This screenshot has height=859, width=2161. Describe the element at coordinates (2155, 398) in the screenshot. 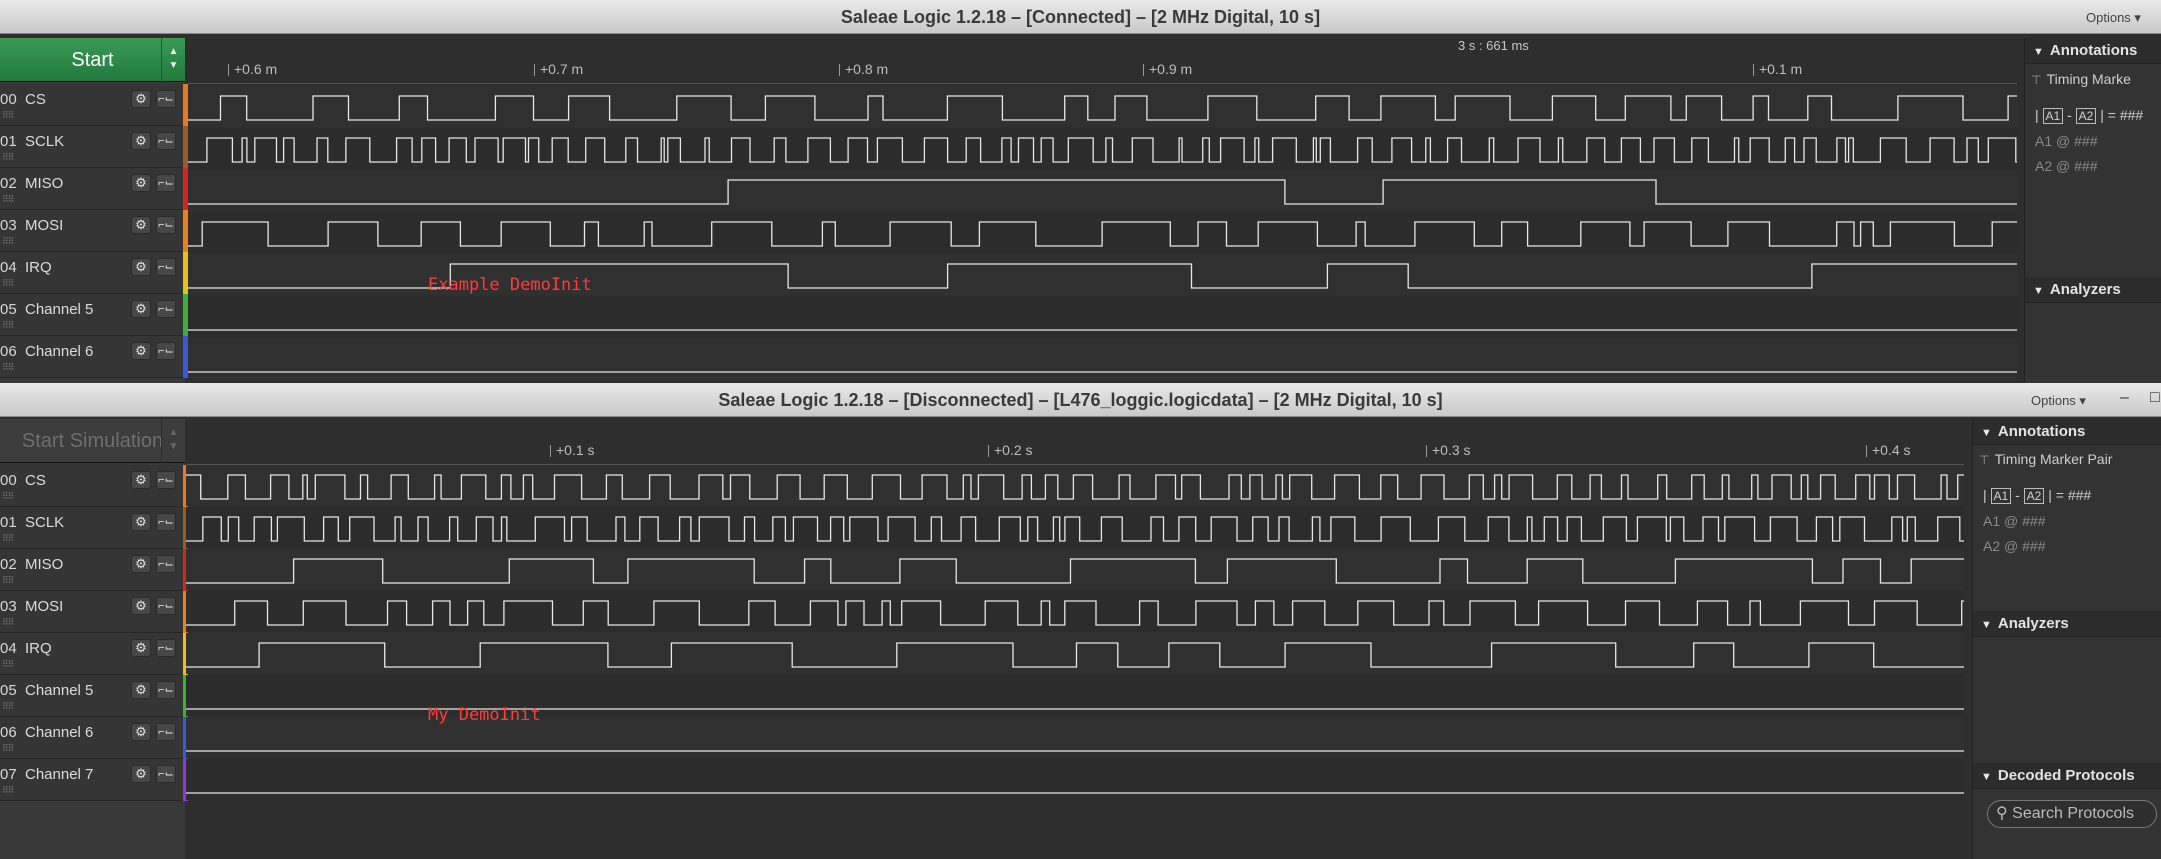

I see `maximize-button: □` at that location.